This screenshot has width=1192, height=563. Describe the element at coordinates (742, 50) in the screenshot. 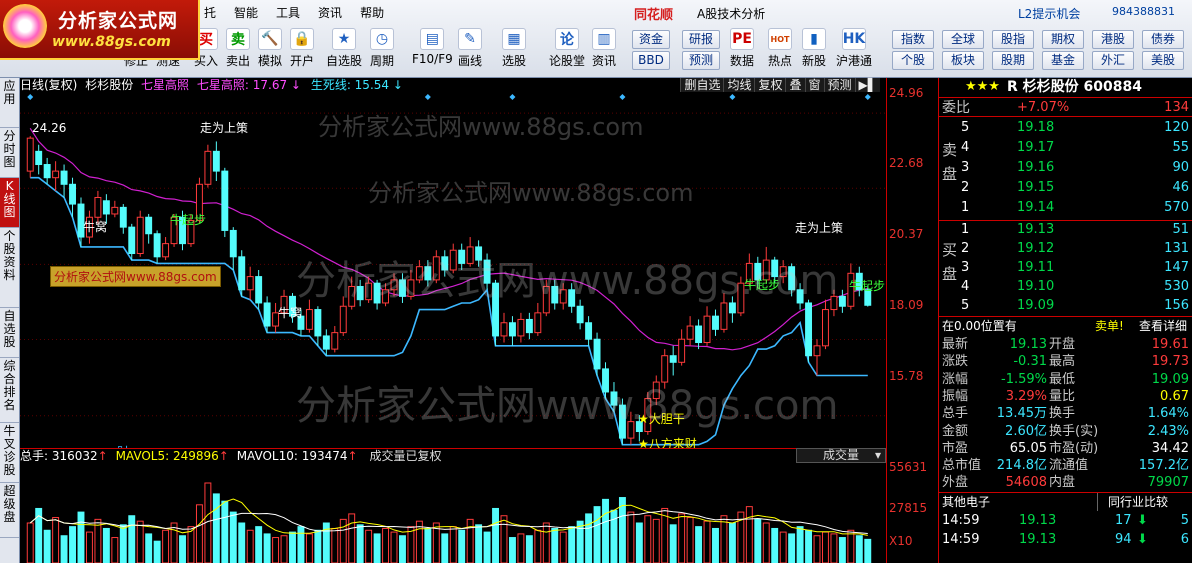

I see `toolbar-button-pe: PE 数据` at that location.